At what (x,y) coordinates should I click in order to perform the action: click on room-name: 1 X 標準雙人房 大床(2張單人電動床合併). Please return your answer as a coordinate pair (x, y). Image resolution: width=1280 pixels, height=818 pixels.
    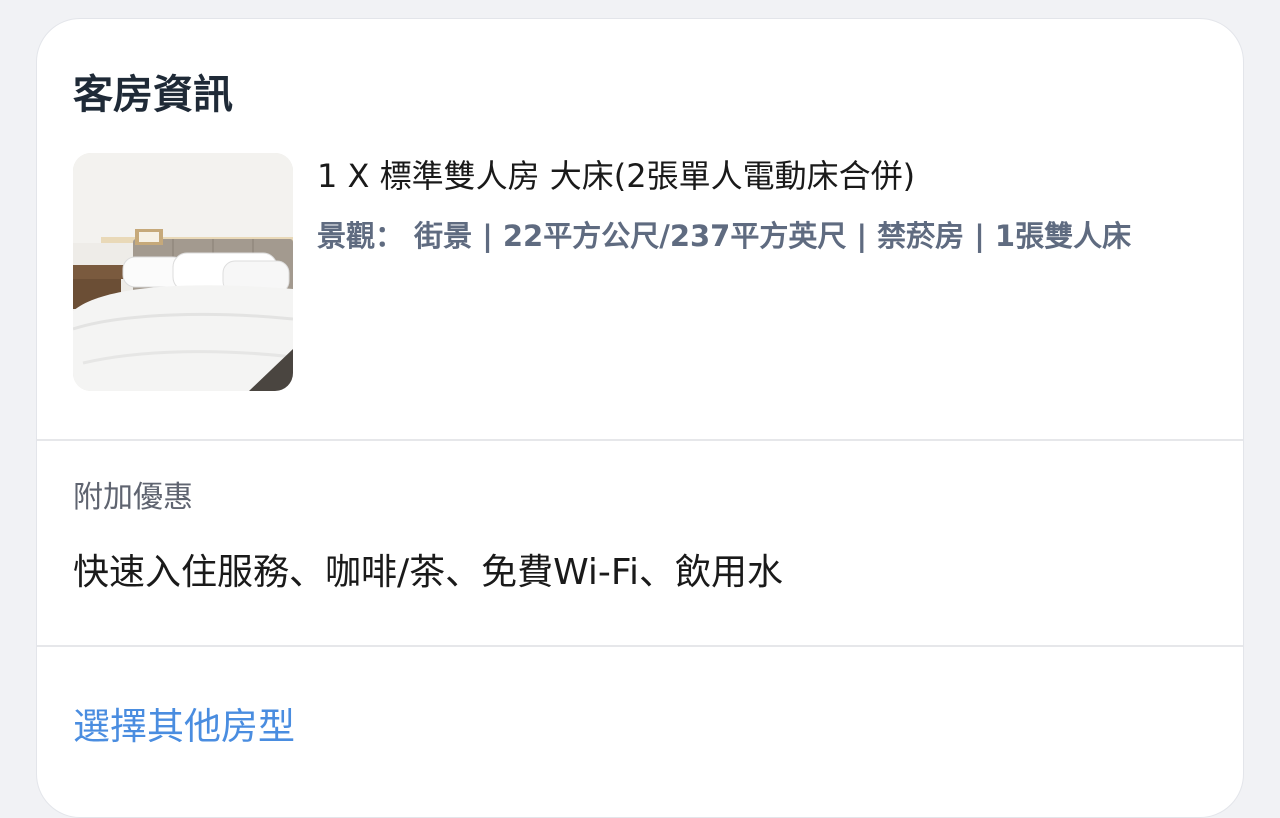
    Looking at the image, I should click on (616, 176).